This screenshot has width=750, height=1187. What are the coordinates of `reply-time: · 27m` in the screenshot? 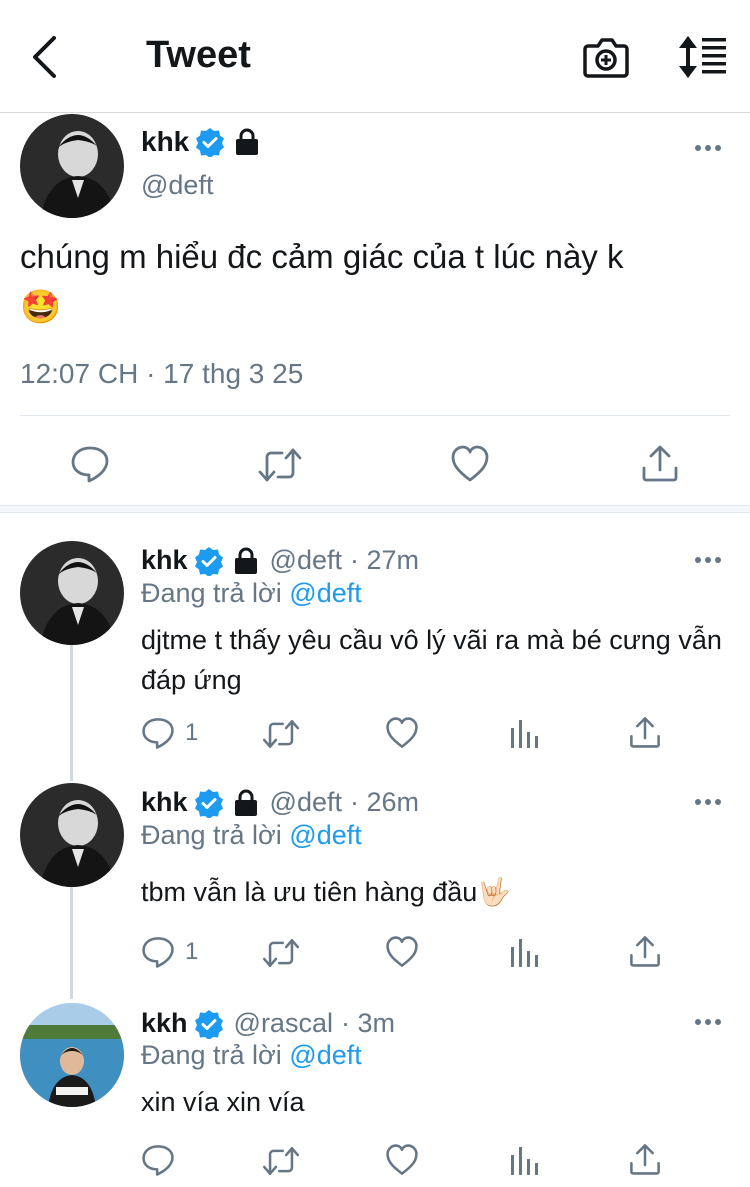 It's located at (384, 560).